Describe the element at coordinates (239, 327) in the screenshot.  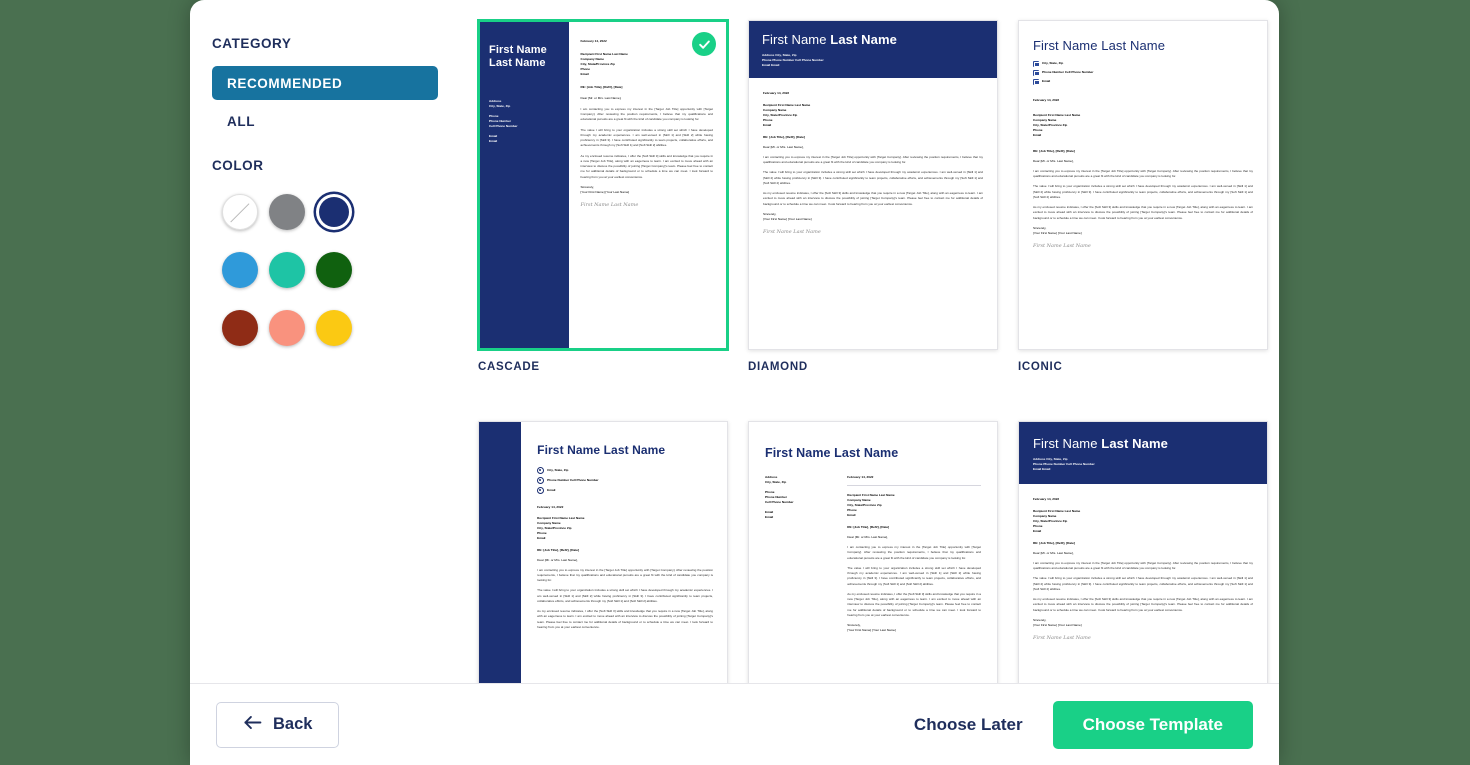
I see `color-swatch-rust` at that location.